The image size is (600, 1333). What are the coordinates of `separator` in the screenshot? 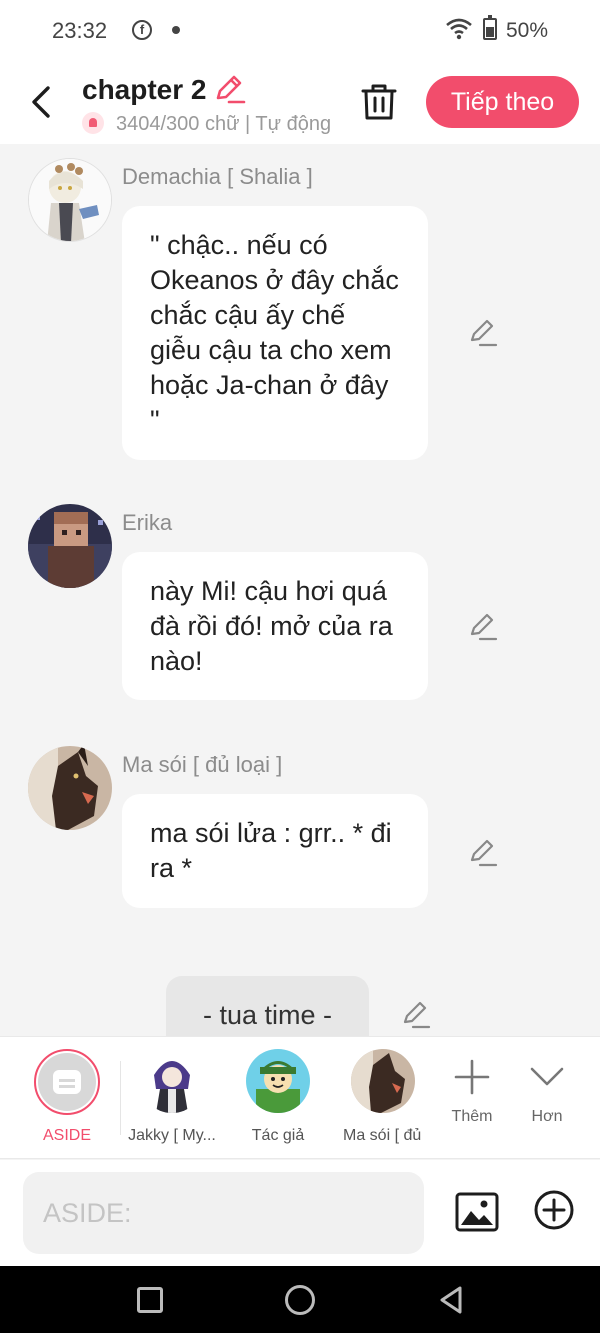 It's located at (120, 1098).